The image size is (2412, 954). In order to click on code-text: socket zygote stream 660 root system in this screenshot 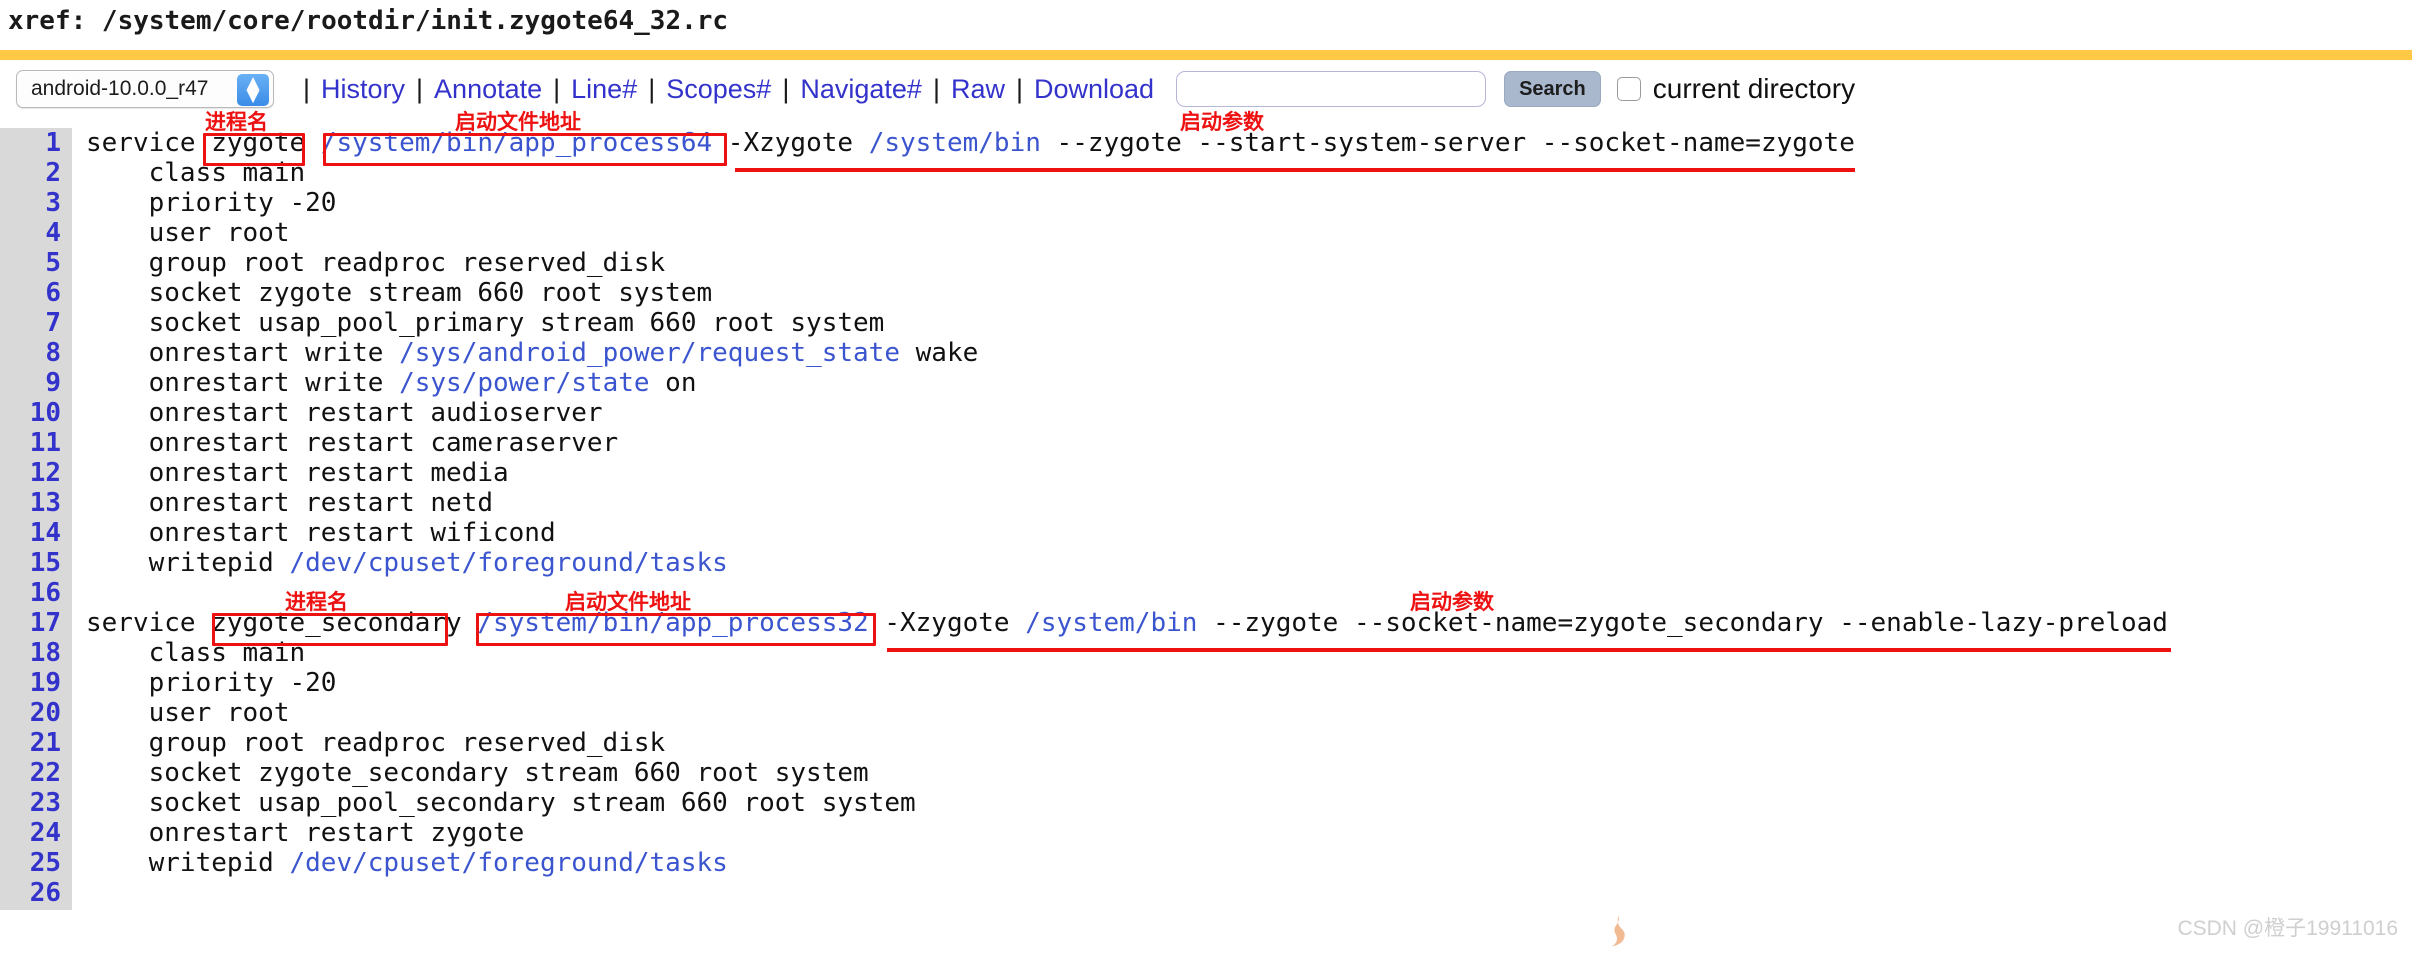, I will do `click(399, 293)`.